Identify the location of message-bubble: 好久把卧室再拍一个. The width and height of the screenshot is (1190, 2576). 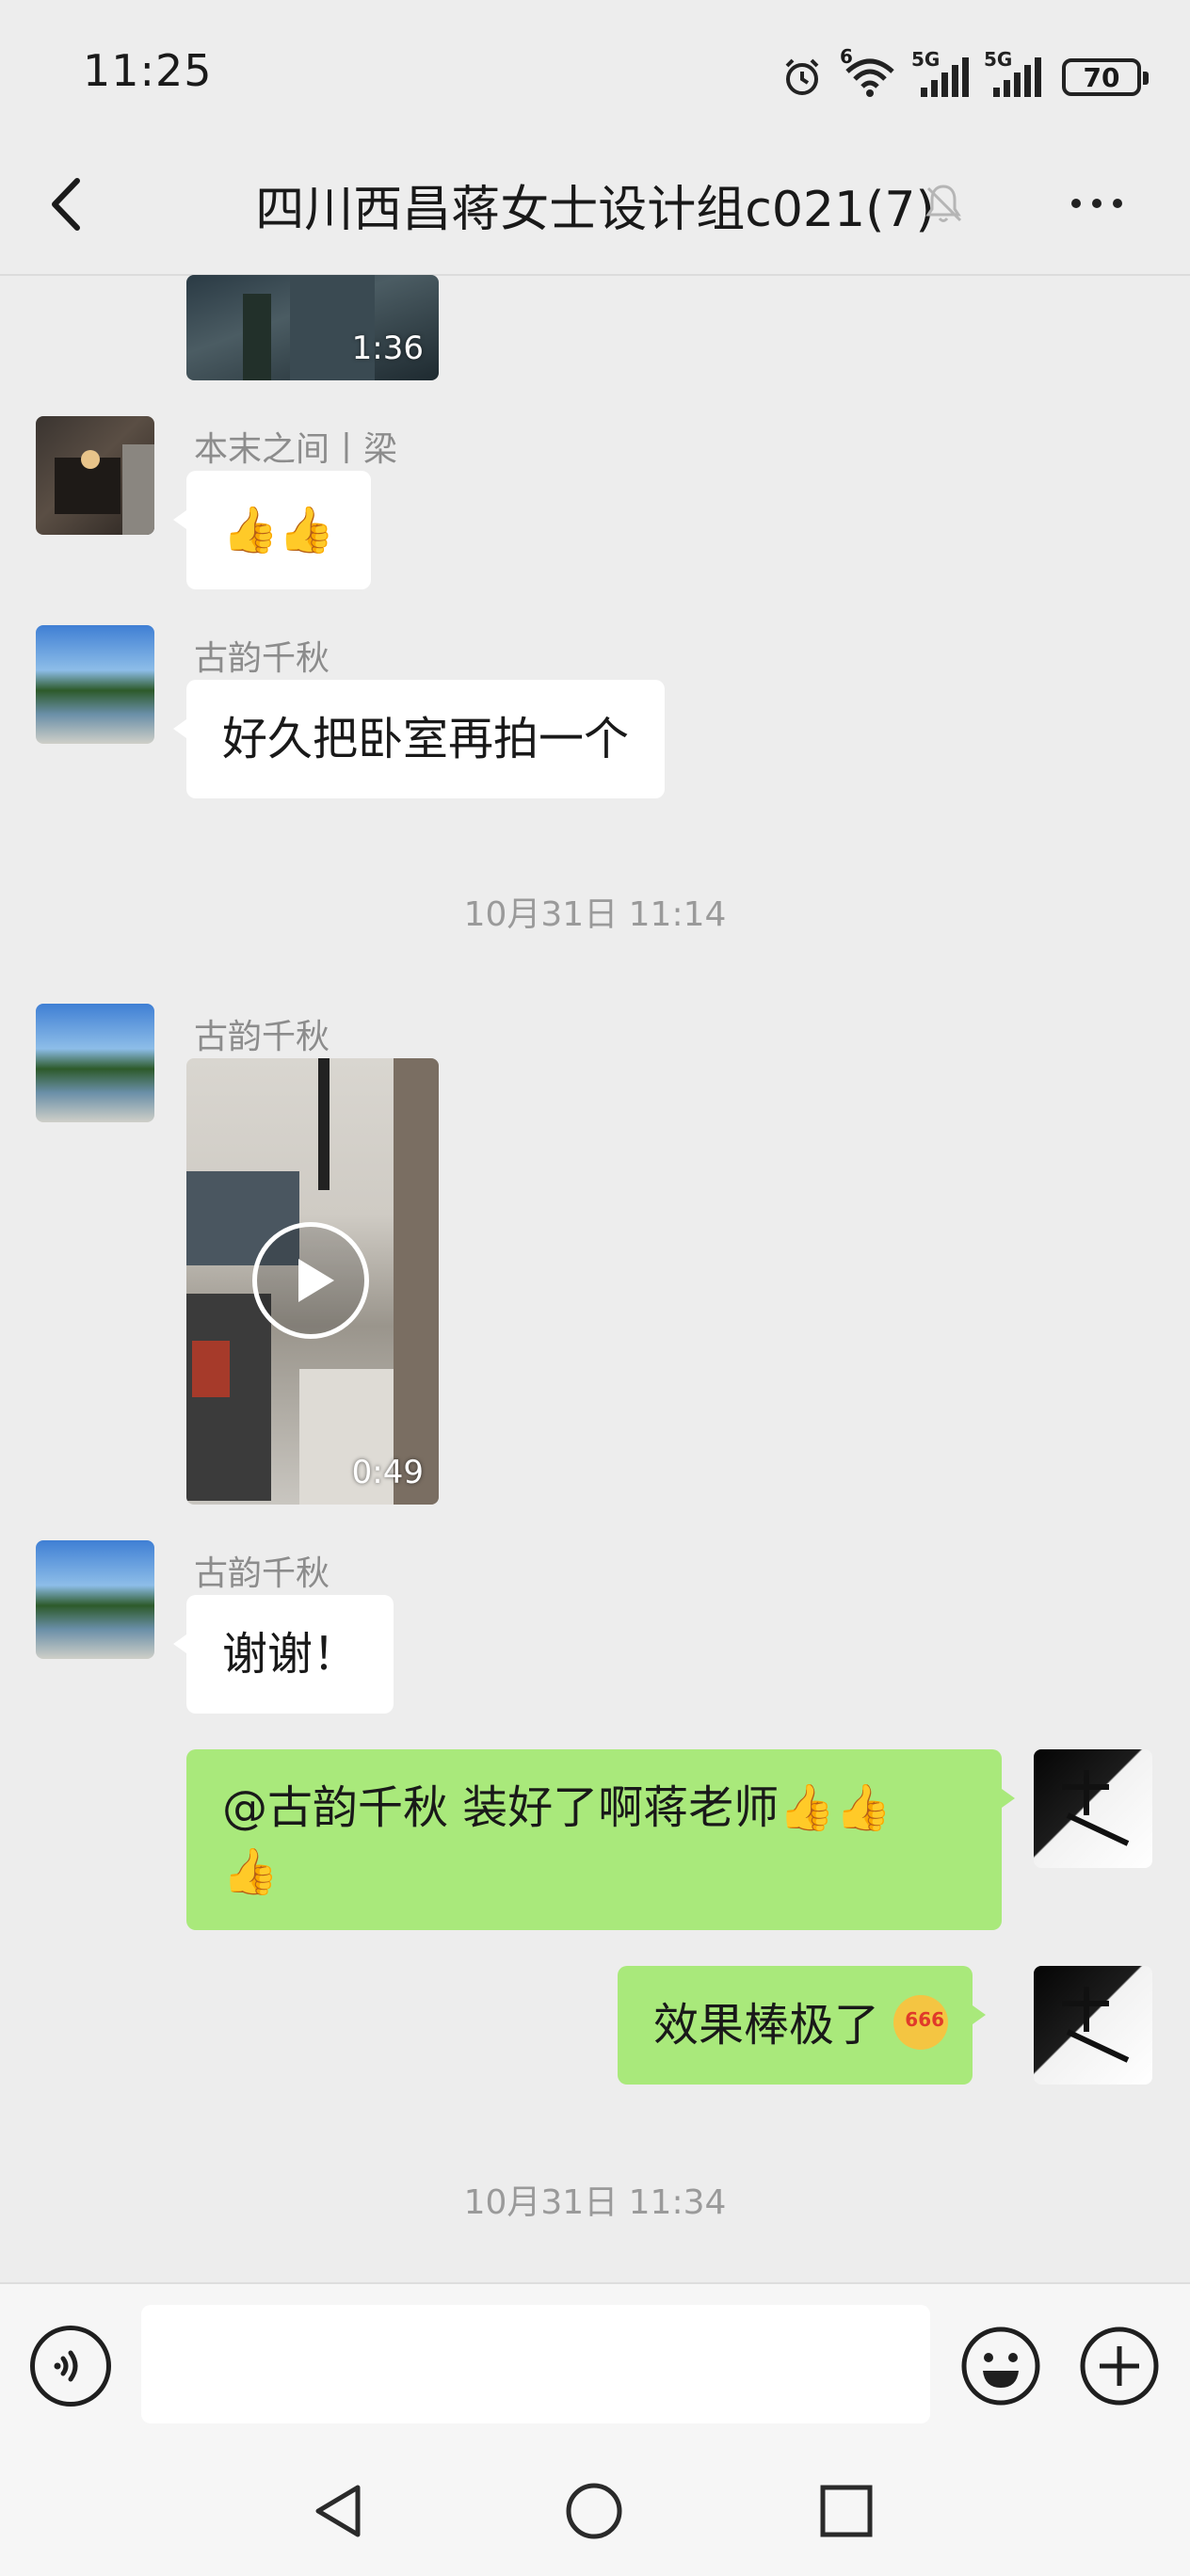
(419, 739).